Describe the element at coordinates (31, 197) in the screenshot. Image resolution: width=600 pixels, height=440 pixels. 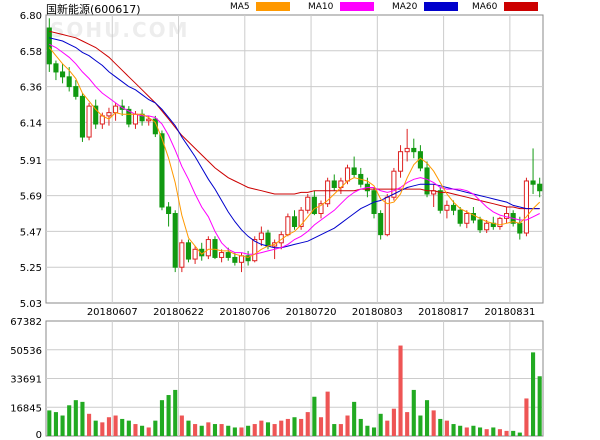
I see `price-tick-label: 5.69` at that location.